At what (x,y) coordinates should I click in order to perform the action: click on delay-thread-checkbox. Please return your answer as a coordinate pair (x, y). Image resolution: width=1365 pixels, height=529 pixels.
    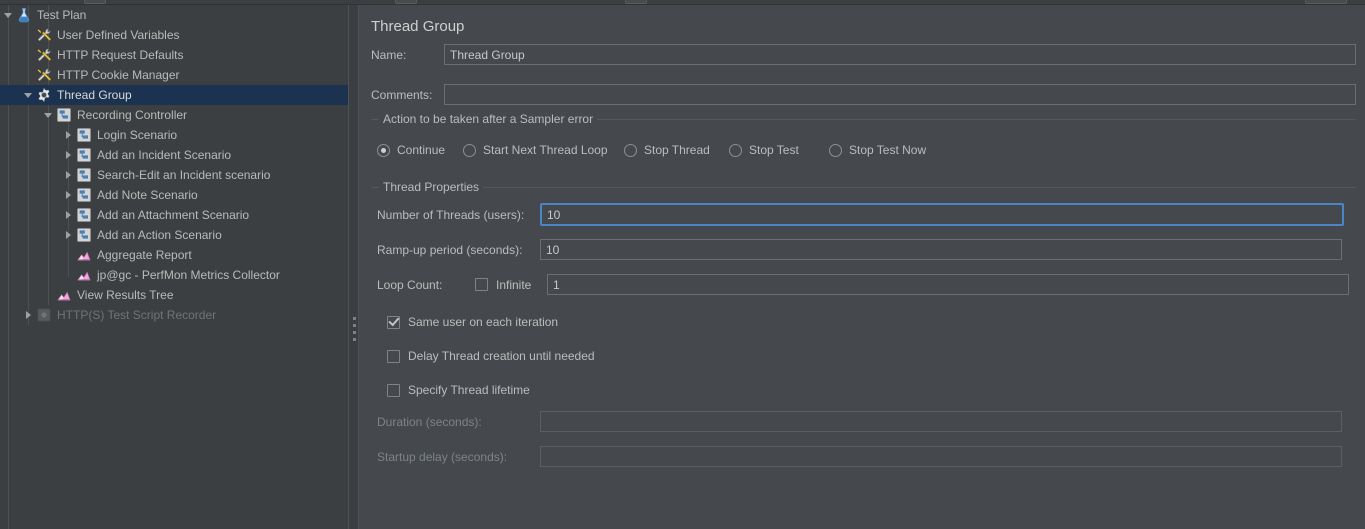
    Looking at the image, I should click on (393, 356).